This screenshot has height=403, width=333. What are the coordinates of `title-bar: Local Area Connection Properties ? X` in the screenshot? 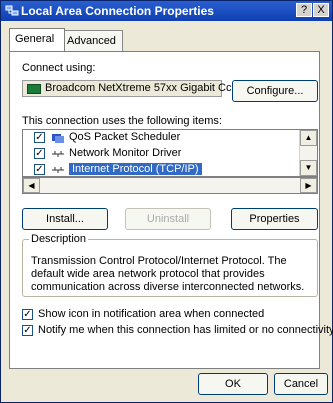 It's located at (166, 11).